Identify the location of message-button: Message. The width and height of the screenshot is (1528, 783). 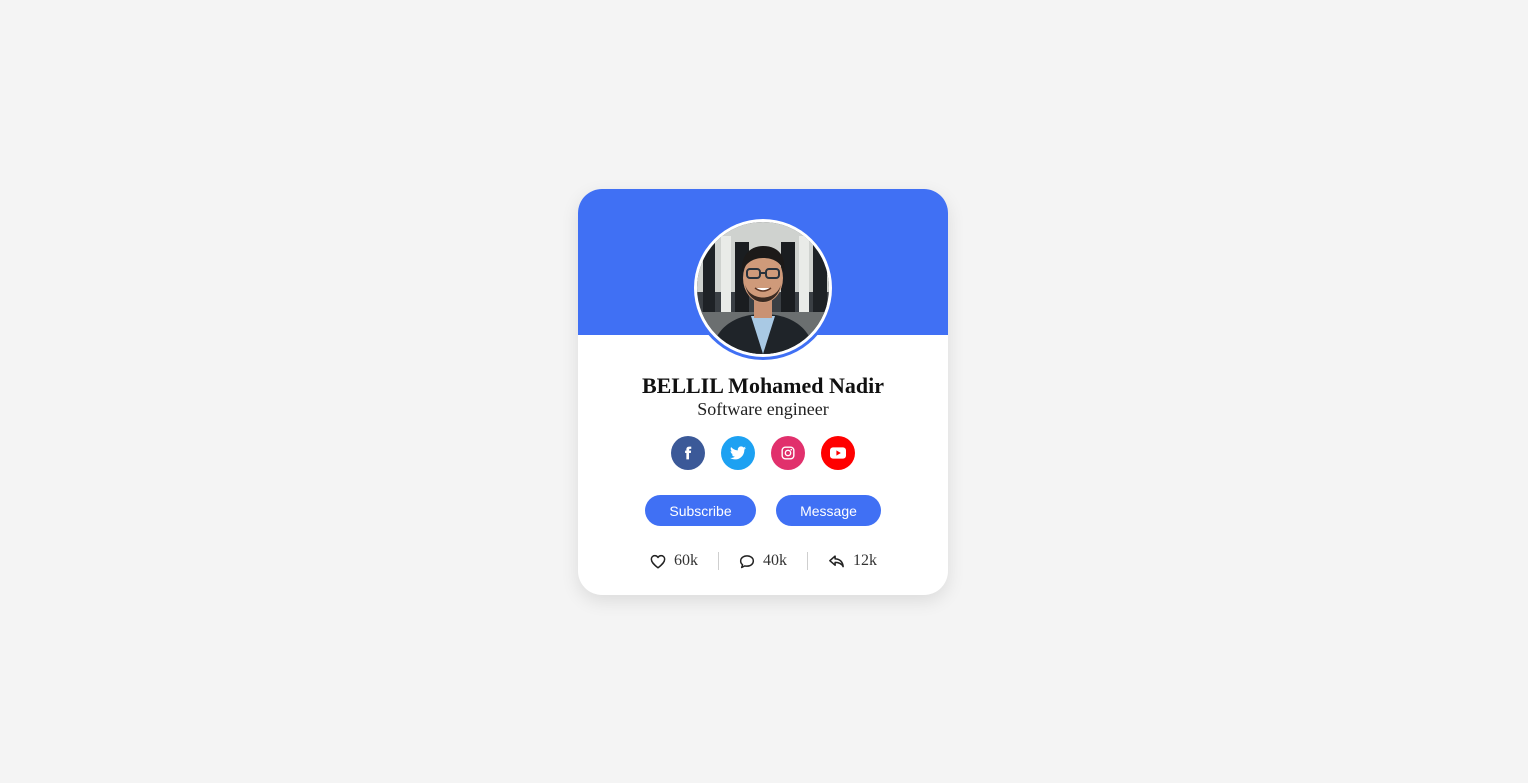
(828, 510).